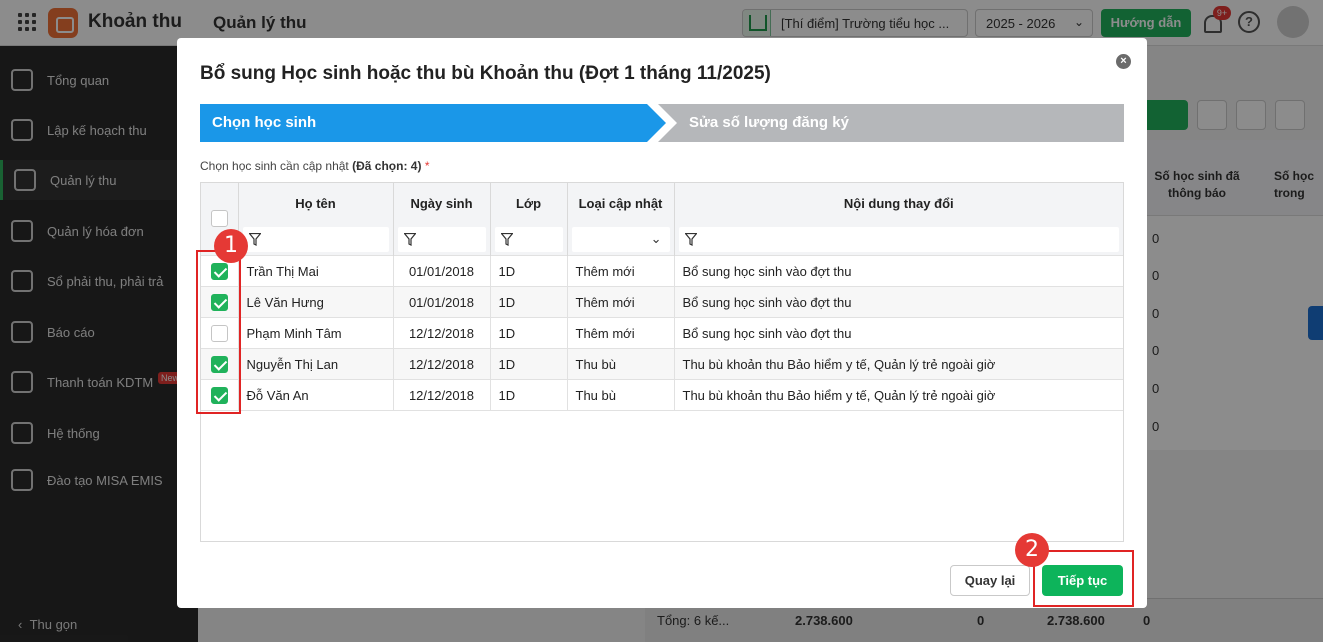 This screenshot has width=1323, height=642. What do you see at coordinates (219, 218) in the screenshot?
I see `select-all-checkbox` at bounding box center [219, 218].